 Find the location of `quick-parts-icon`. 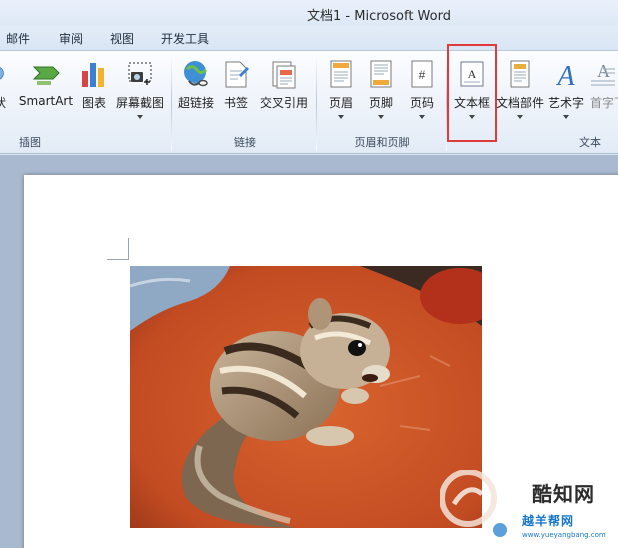

quick-parts-icon is located at coordinates (520, 74).